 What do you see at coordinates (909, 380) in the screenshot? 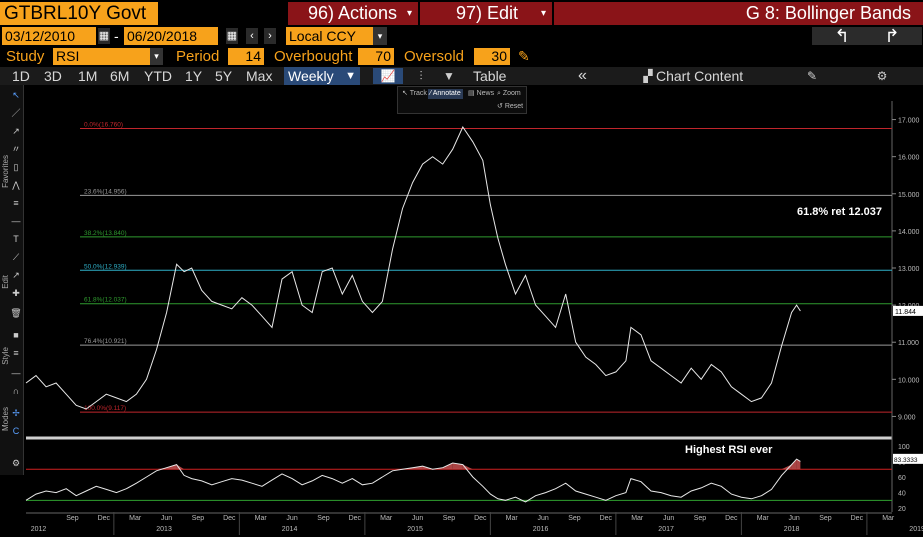
I see `y-tick-label: 10.000` at bounding box center [909, 380].